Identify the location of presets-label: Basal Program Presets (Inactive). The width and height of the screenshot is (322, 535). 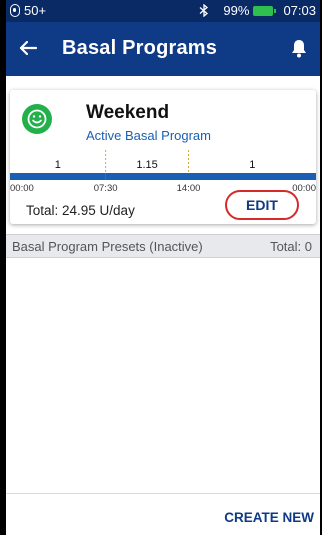
(107, 246).